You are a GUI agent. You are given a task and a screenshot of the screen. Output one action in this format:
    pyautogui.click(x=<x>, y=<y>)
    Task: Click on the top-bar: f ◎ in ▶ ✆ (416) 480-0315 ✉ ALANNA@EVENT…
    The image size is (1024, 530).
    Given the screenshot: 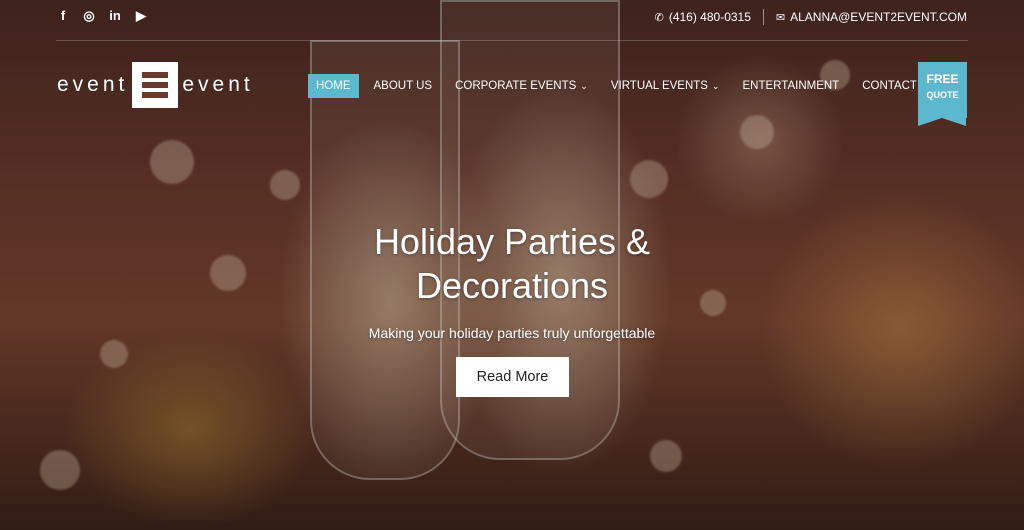 What is the action you would take?
    pyautogui.click(x=512, y=19)
    